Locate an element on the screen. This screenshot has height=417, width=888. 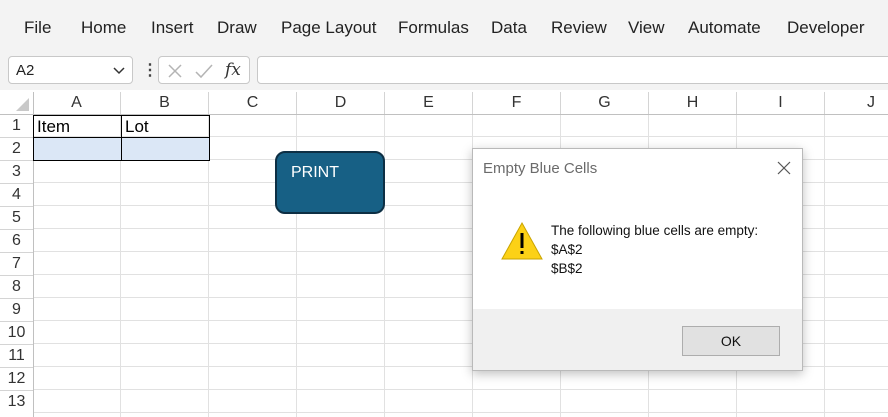
dialog-message-line: $A$2 is located at coordinates (567, 249).